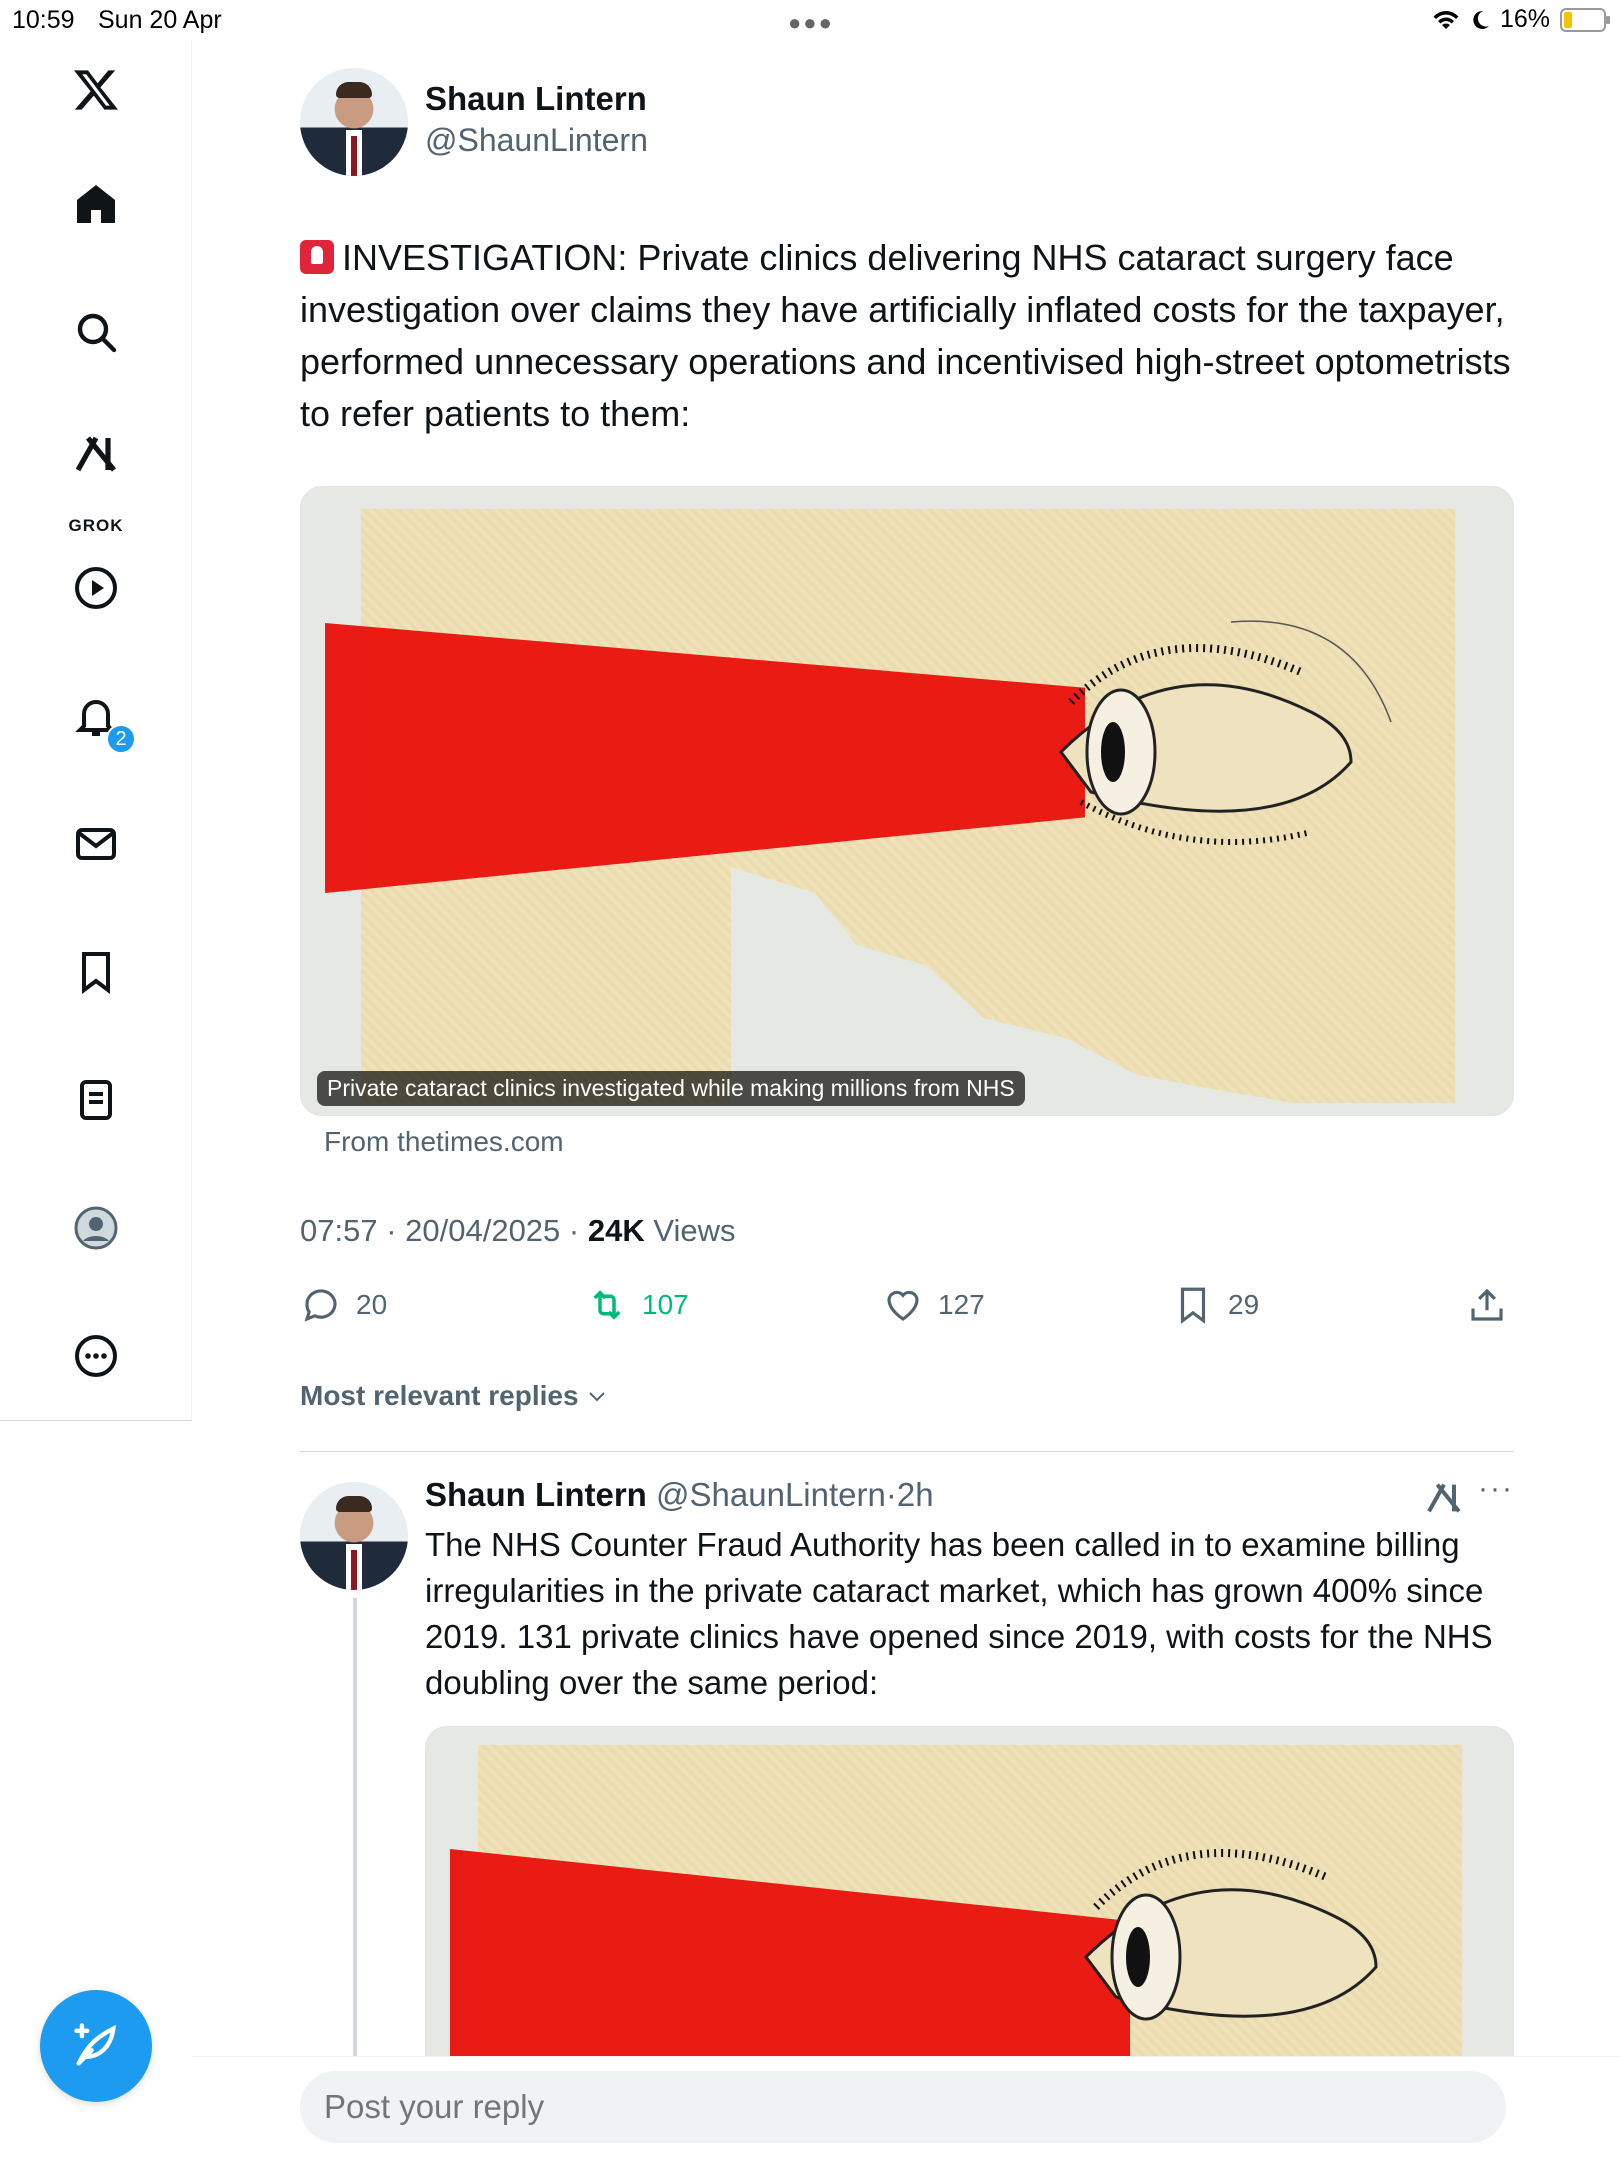 The height and width of the screenshot is (2160, 1620). I want to click on tweet-meta: 07:57 · 20/04/2025 · 24K Views, so click(518, 1230).